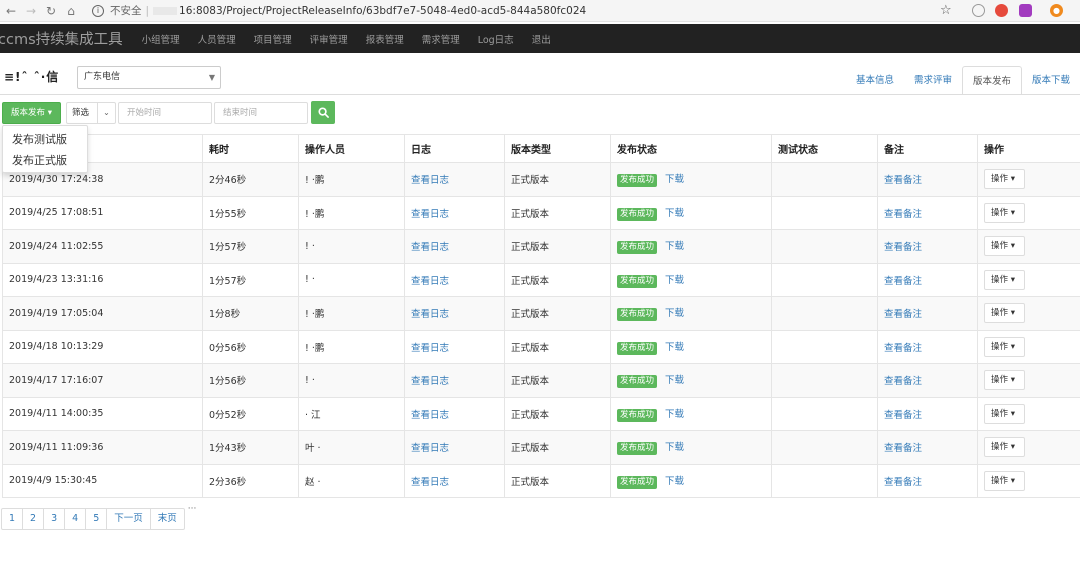 Image resolution: width=1080 pixels, height=563 pixels. I want to click on nav-link-report: 报表管理, so click(385, 39).